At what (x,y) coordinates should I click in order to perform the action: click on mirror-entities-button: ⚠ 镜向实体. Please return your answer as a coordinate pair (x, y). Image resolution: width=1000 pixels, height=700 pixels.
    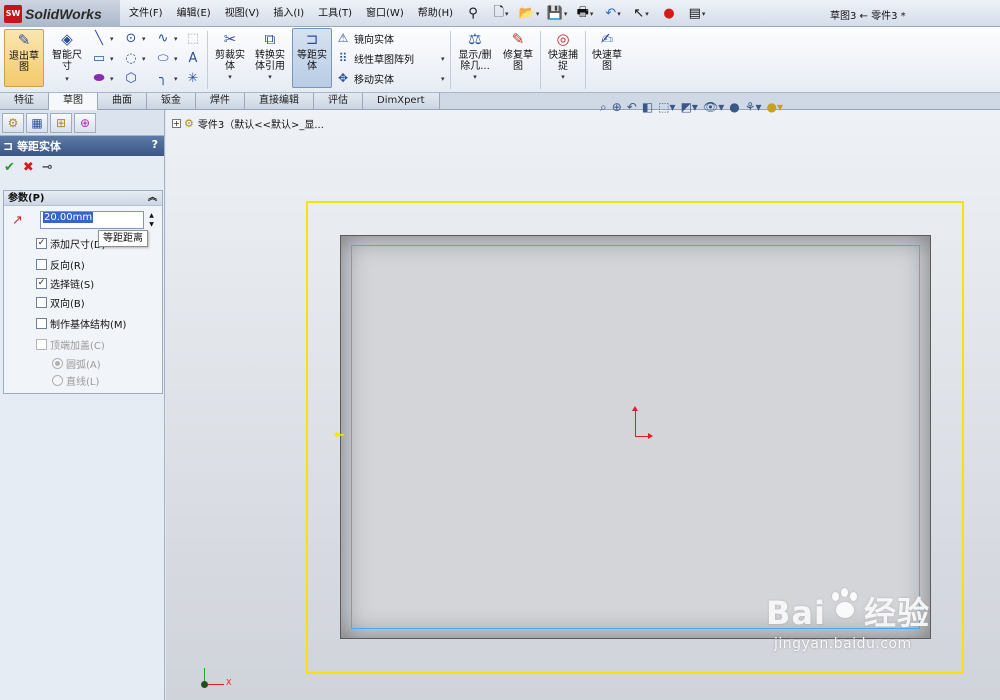
    Looking at the image, I should click on (364, 38).